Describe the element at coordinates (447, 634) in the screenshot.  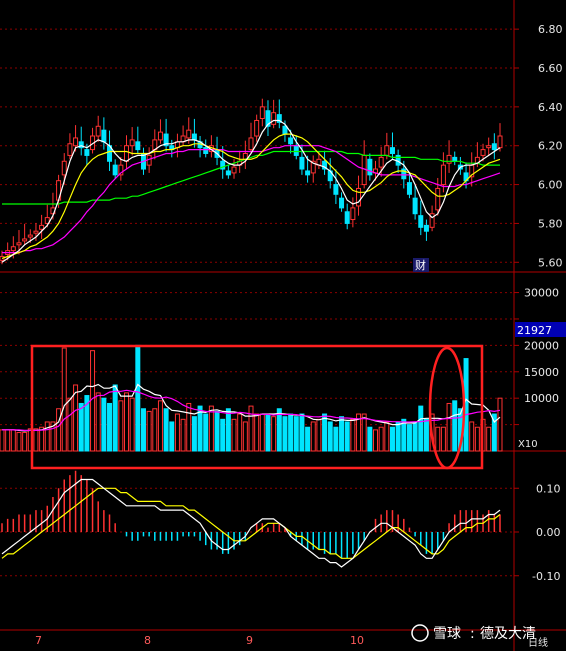
I see `watermark-brand: 雪球` at that location.